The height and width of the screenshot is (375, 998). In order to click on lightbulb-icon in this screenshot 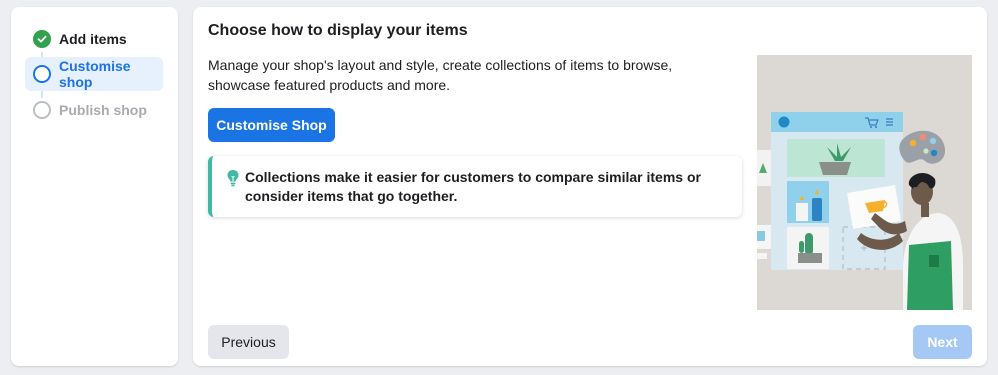, I will do `click(233, 178)`.